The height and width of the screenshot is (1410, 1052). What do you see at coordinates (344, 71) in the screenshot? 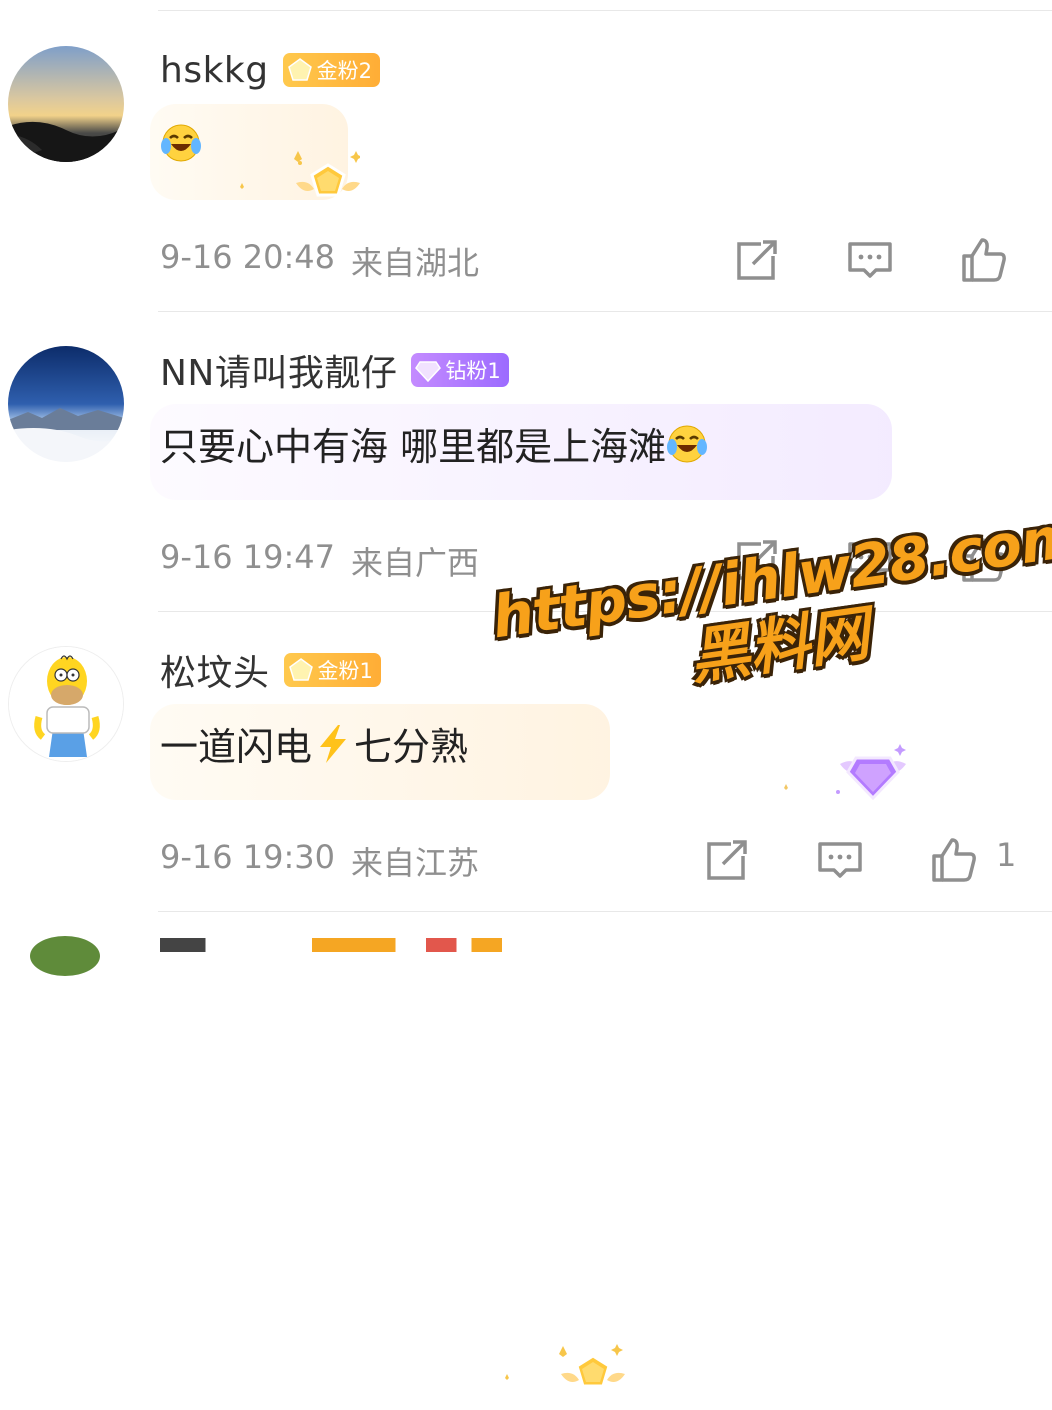
I see `badge-label: 金粉2` at bounding box center [344, 71].